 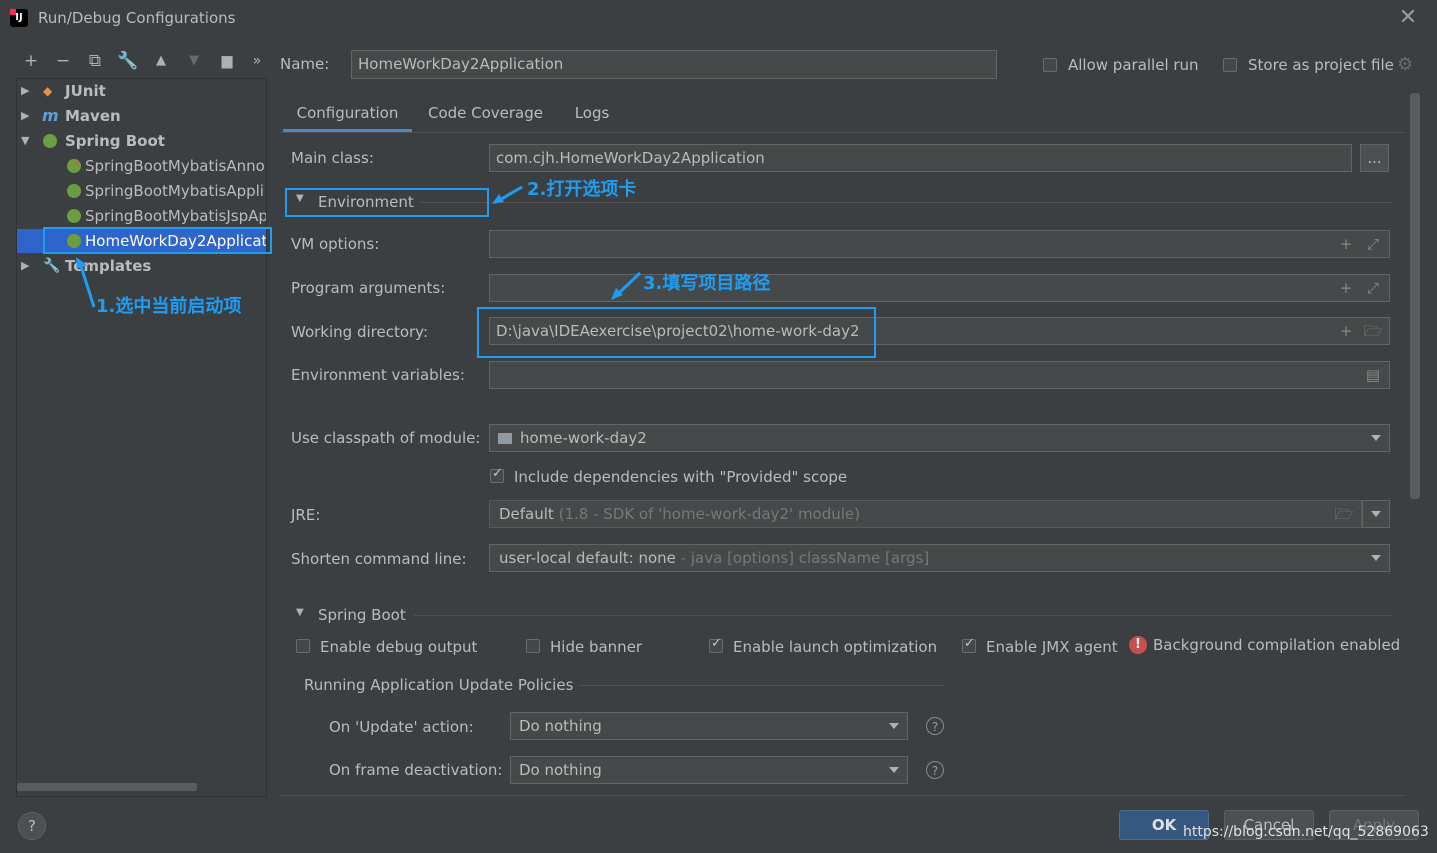 I want to click on annotation-text-step3: 3.填写项目路径, so click(x=707, y=283).